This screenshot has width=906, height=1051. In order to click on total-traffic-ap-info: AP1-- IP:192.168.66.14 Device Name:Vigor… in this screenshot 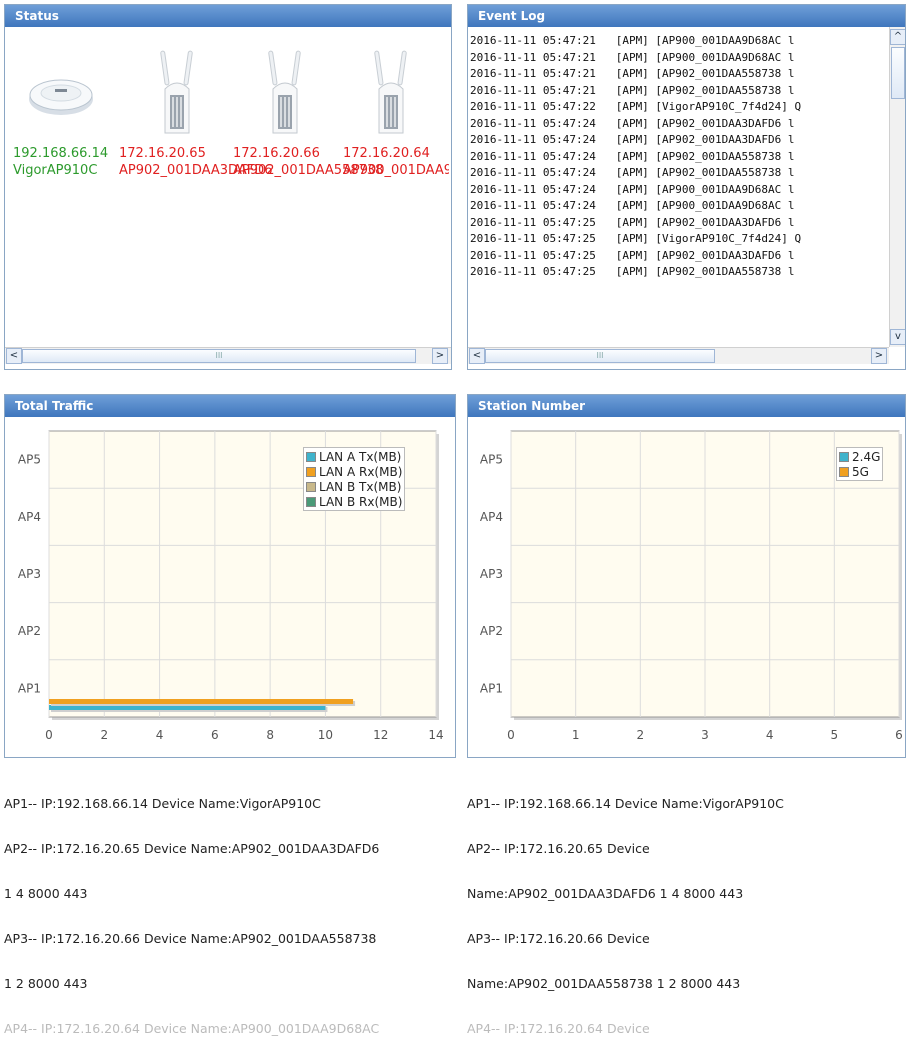, I will do `click(191, 908)`.